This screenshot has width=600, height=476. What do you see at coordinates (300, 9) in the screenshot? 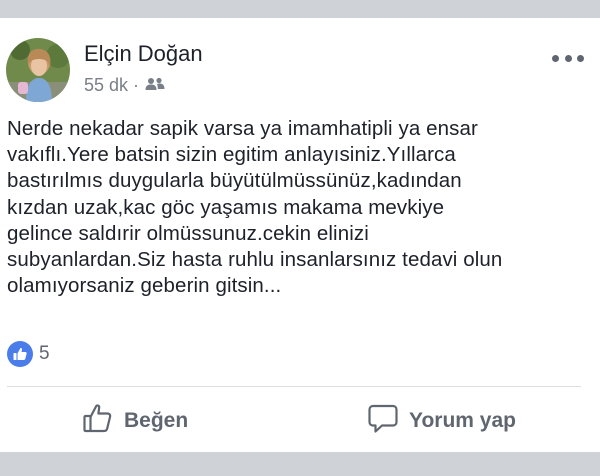
I see `feed-separator-top` at bounding box center [300, 9].